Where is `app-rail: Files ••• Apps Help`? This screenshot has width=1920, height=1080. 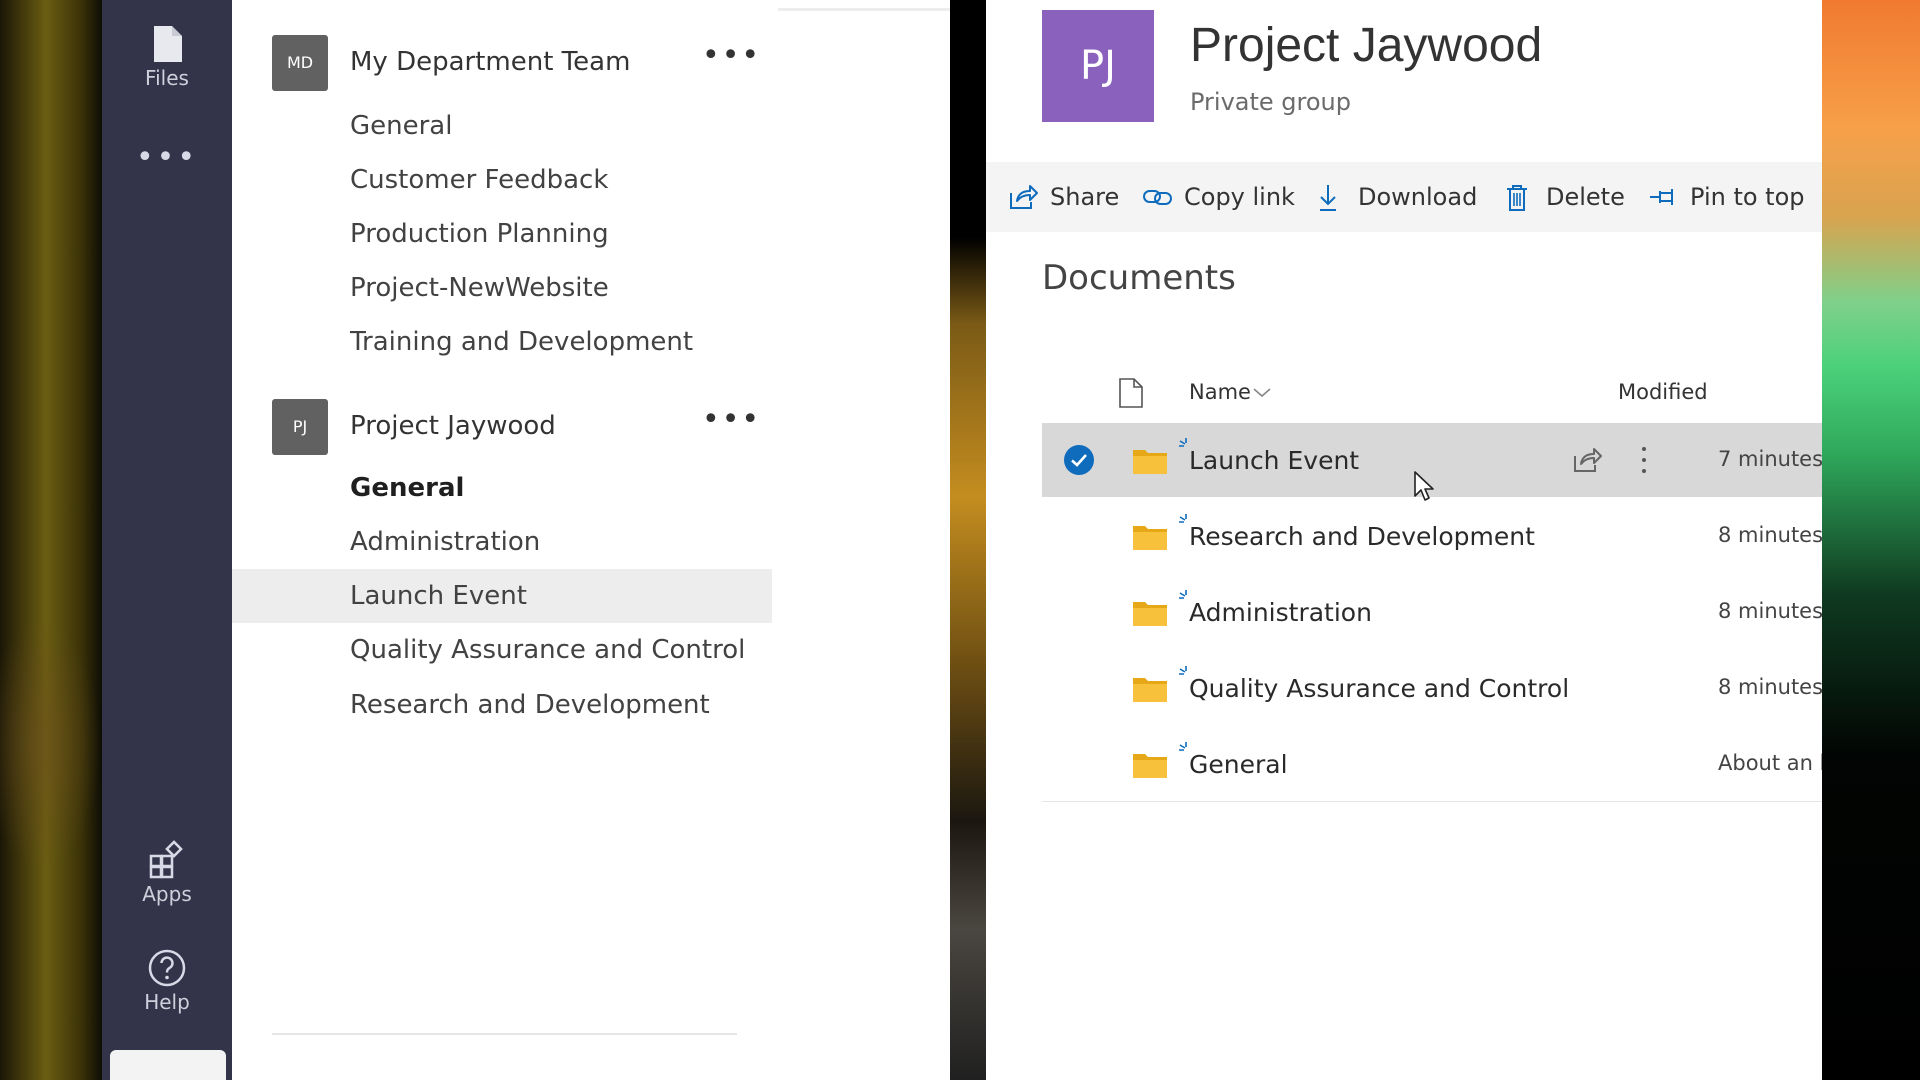
app-rail: Files ••• Apps Help is located at coordinates (167, 540).